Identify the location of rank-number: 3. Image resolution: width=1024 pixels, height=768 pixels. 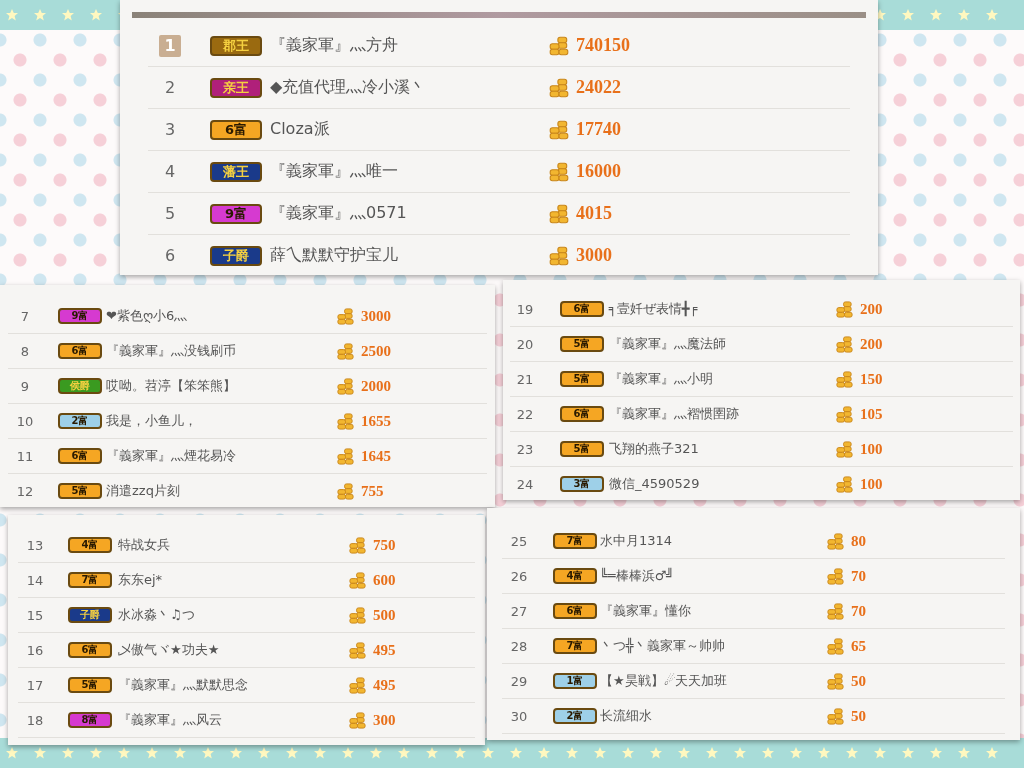
(170, 129).